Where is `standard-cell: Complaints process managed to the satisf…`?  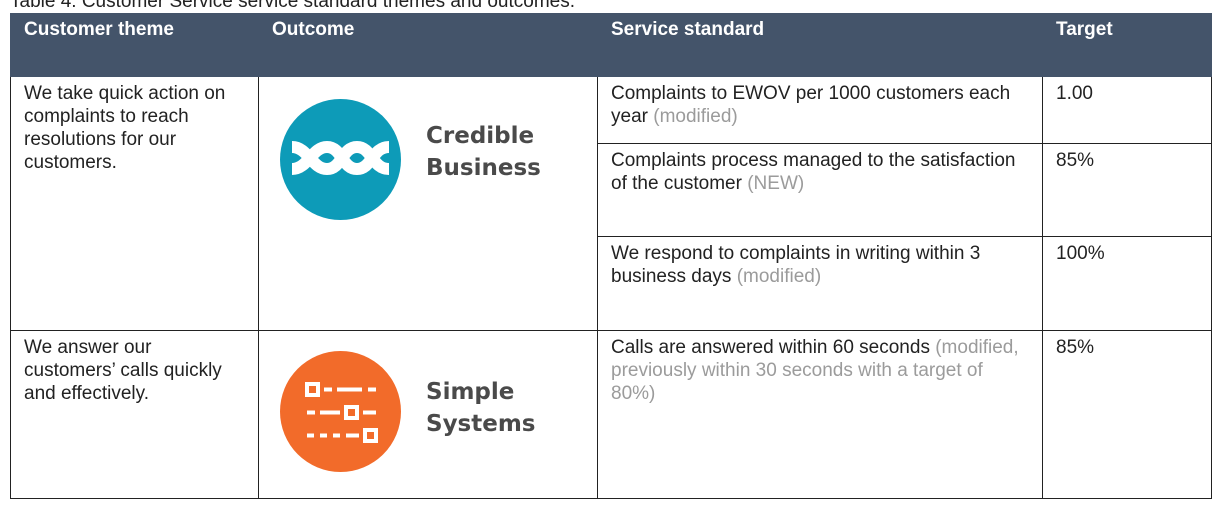
standard-cell: Complaints process managed to the satisf… is located at coordinates (820, 190).